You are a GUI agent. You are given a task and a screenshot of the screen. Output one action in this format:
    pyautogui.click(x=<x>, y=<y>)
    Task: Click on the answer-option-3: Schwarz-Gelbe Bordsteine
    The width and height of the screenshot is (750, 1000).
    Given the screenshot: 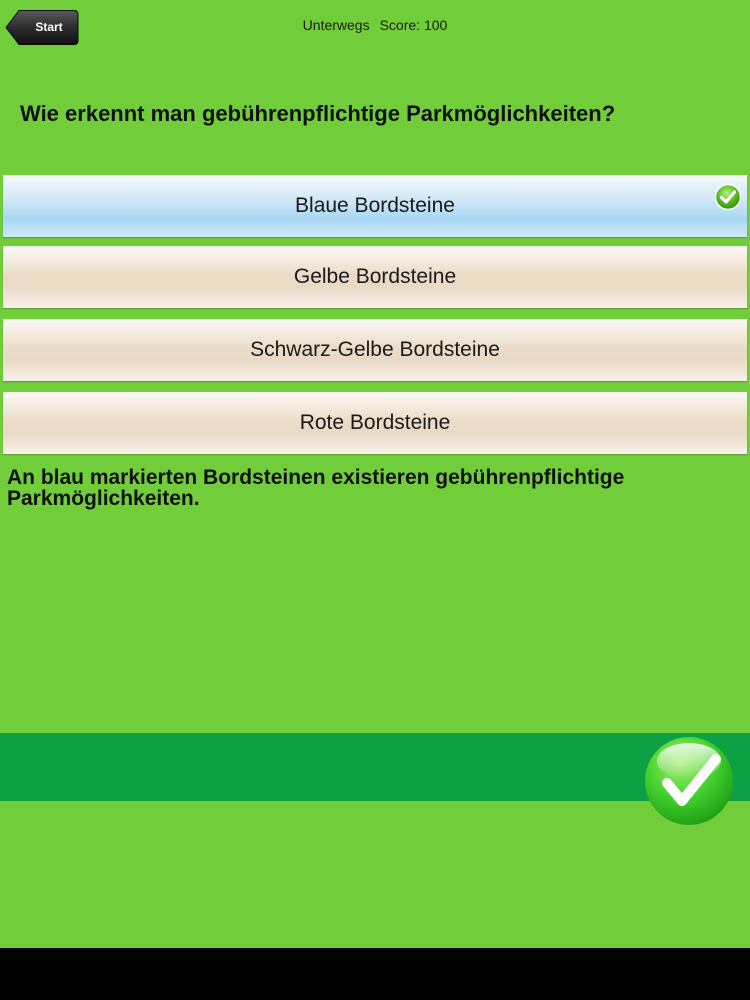 What is the action you would take?
    pyautogui.click(x=375, y=350)
    